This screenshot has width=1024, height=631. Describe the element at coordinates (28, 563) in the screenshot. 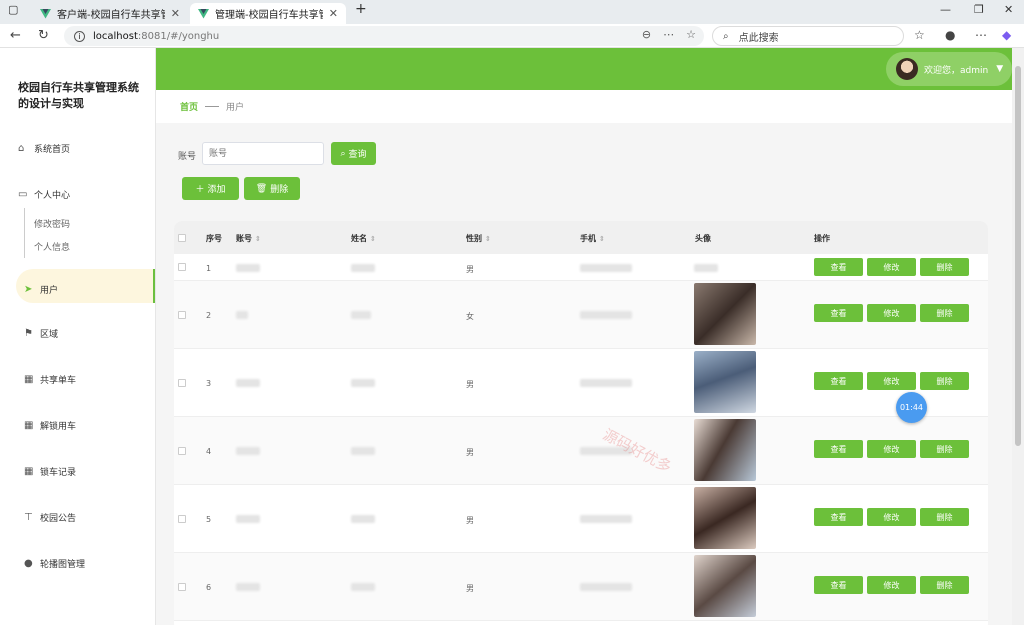

I see `pin-icon: ●` at that location.